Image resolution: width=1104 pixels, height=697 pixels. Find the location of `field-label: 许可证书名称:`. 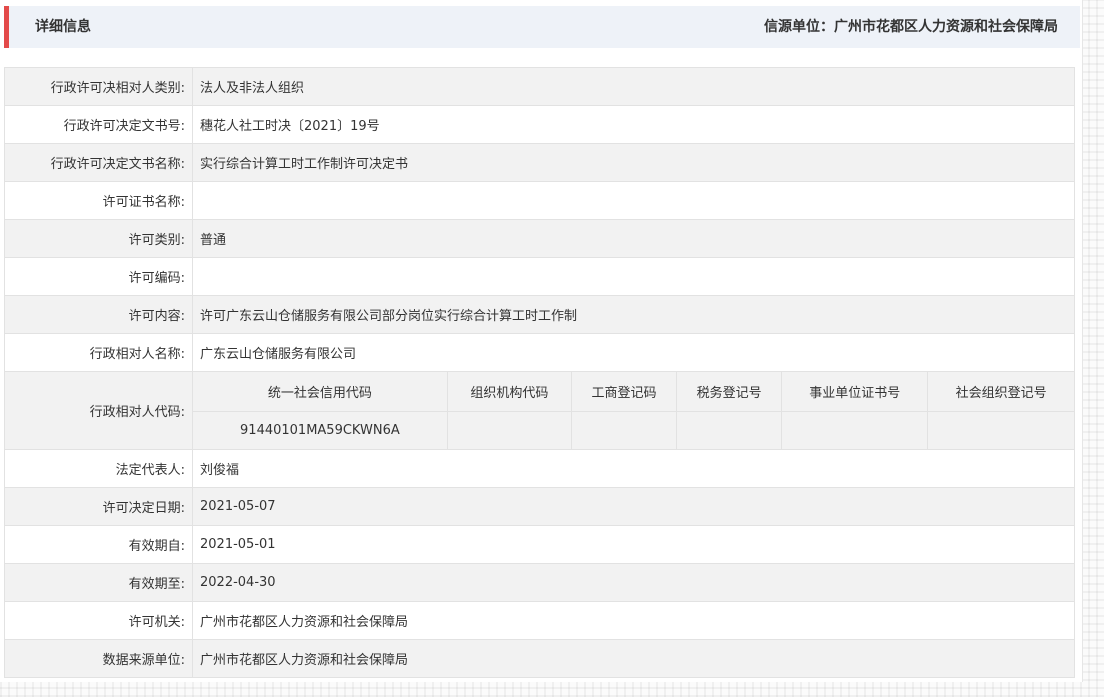

field-label: 许可证书名称: is located at coordinates (98, 200).